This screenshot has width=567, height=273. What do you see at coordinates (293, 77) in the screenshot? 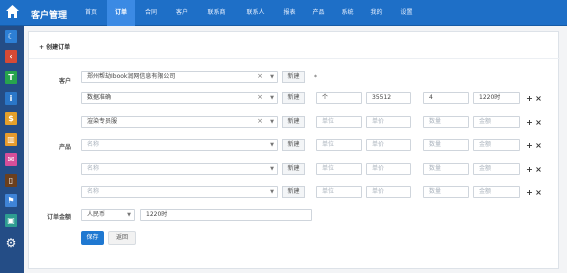
I see `new-customer-button: 新建` at bounding box center [293, 77].